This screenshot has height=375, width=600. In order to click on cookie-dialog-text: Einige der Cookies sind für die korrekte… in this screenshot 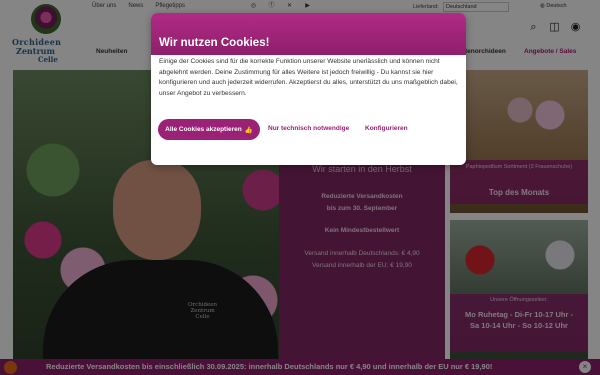, I will do `click(308, 77)`.